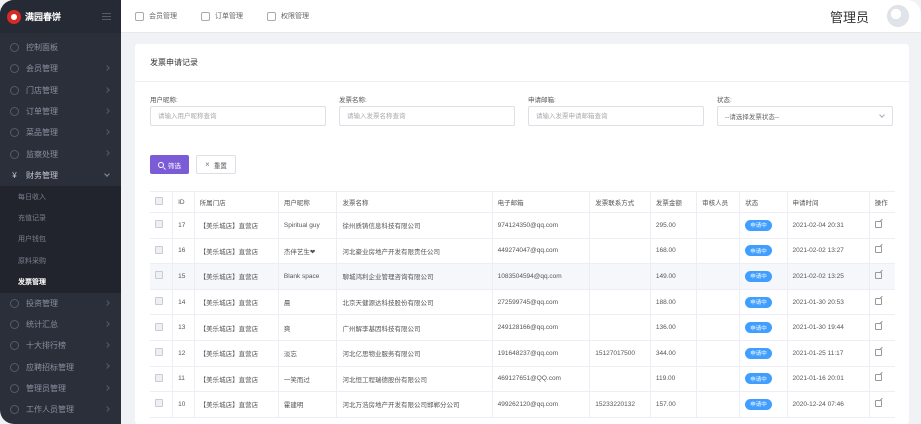 Image resolution: width=921 pixels, height=424 pixels. Describe the element at coordinates (60, 324) in the screenshot. I see `sidebar-item-statistics: 统计汇总` at that location.